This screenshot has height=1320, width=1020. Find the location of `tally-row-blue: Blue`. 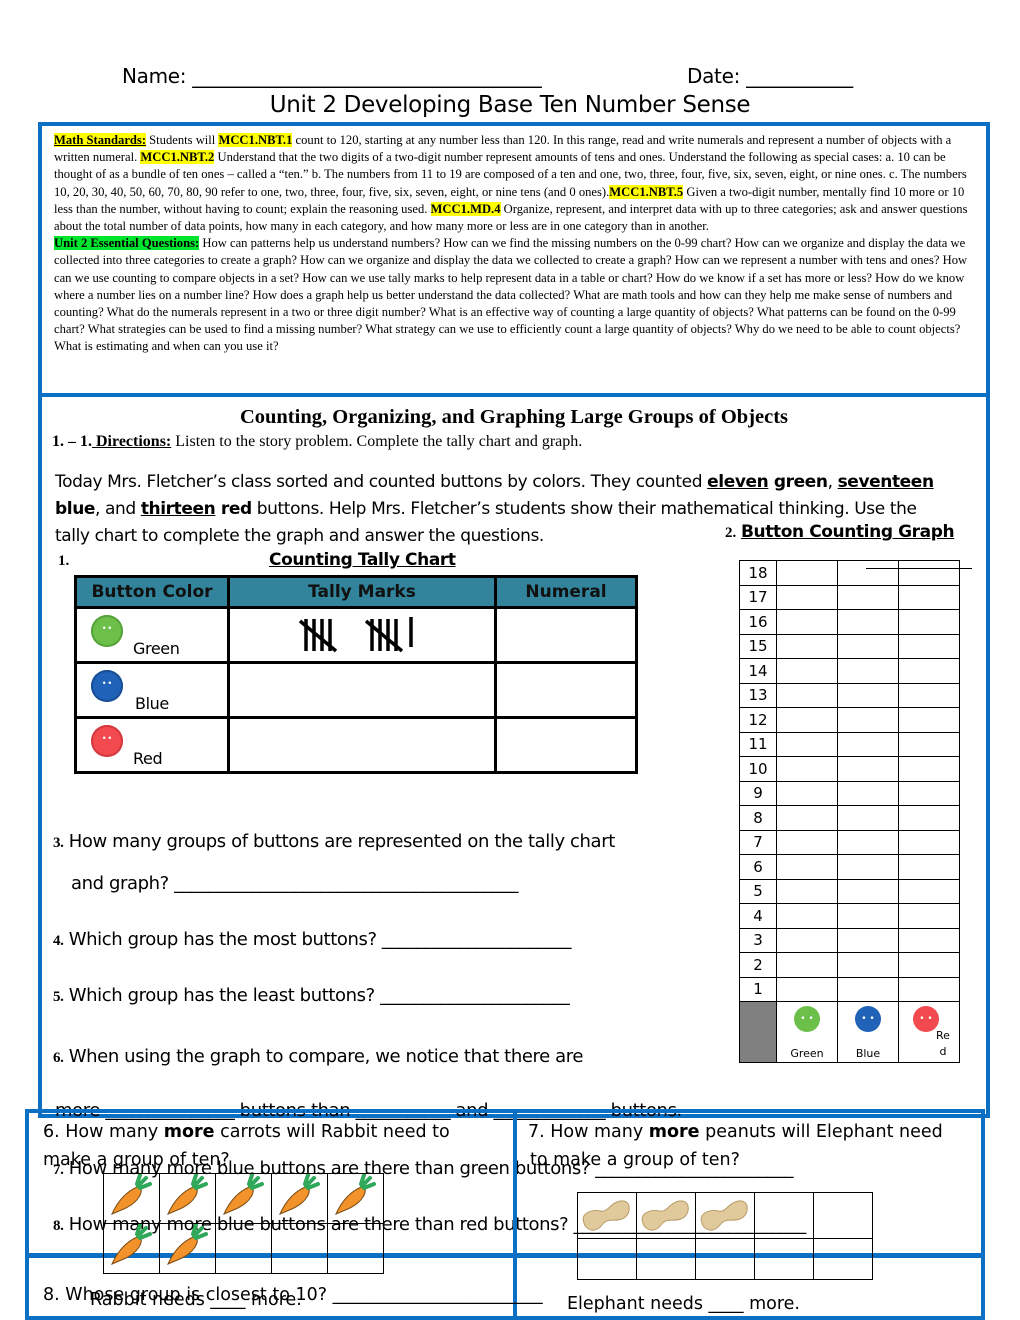

tally-row-blue: Blue is located at coordinates (356, 690).